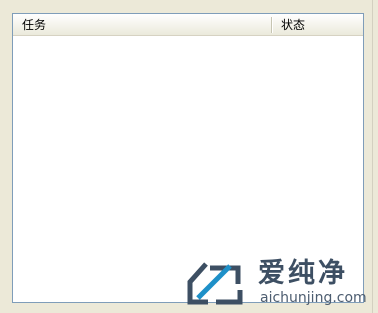 Image resolution: width=378 pixels, height=313 pixels. What do you see at coordinates (317, 24) in the screenshot?
I see `column-header-status: 状态` at bounding box center [317, 24].